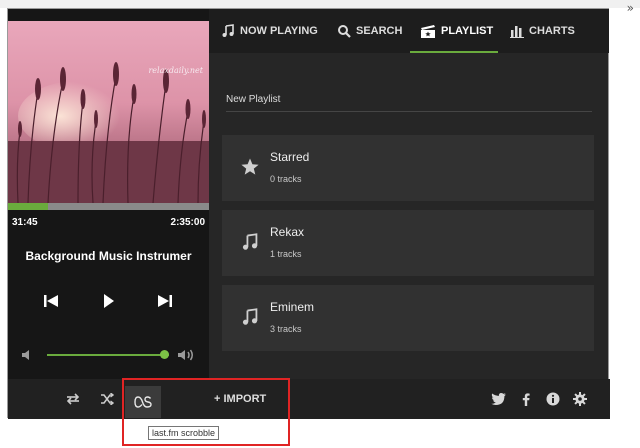 This screenshot has width=640, height=448. Describe the element at coordinates (320, 7) in the screenshot. I see `browser-toolbar-strip: »` at that location.